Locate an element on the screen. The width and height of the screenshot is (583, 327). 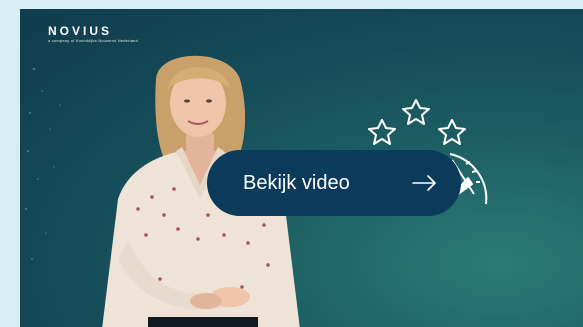
watch-video-button: Bekijk video is located at coordinates (334, 183).